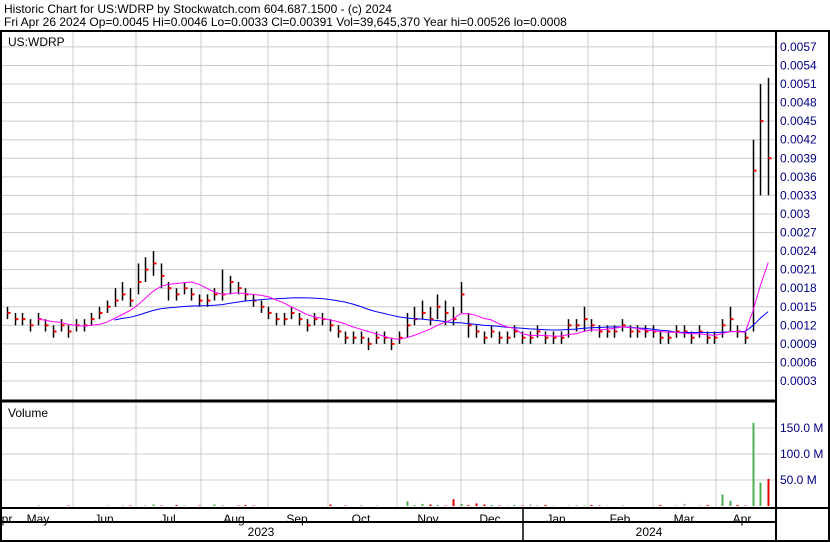 The height and width of the screenshot is (543, 830). Describe the element at coordinates (798, 158) in the screenshot. I see `price-tick-label: 0.0039` at that location.